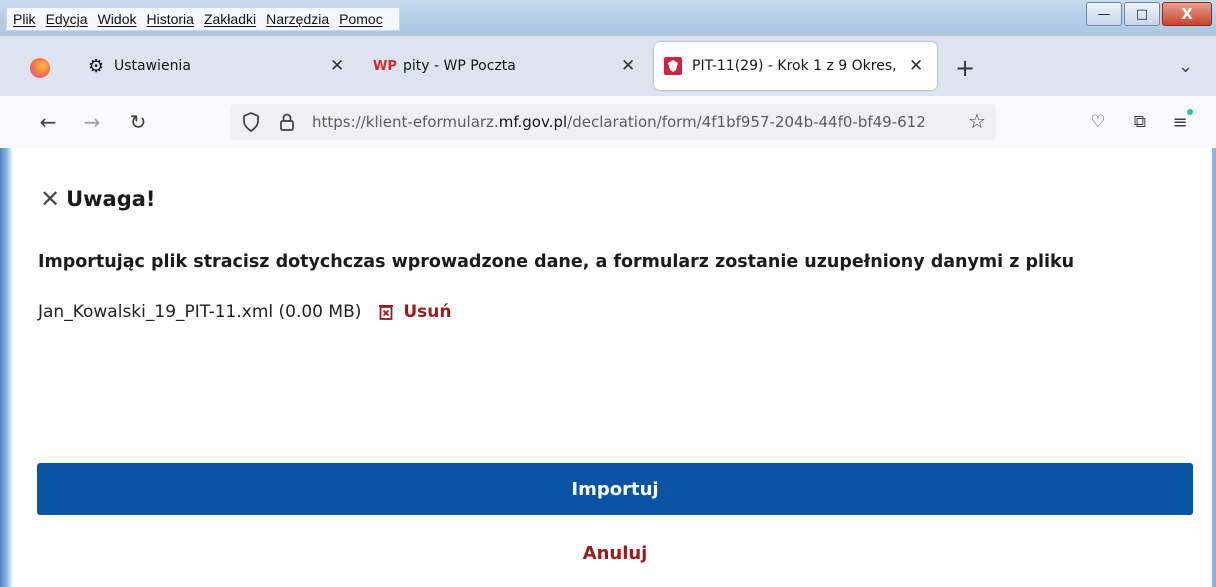  I want to click on tab-label: PIT-11(29) - Krok 1 z 9 Okres, n, so click(797, 66).